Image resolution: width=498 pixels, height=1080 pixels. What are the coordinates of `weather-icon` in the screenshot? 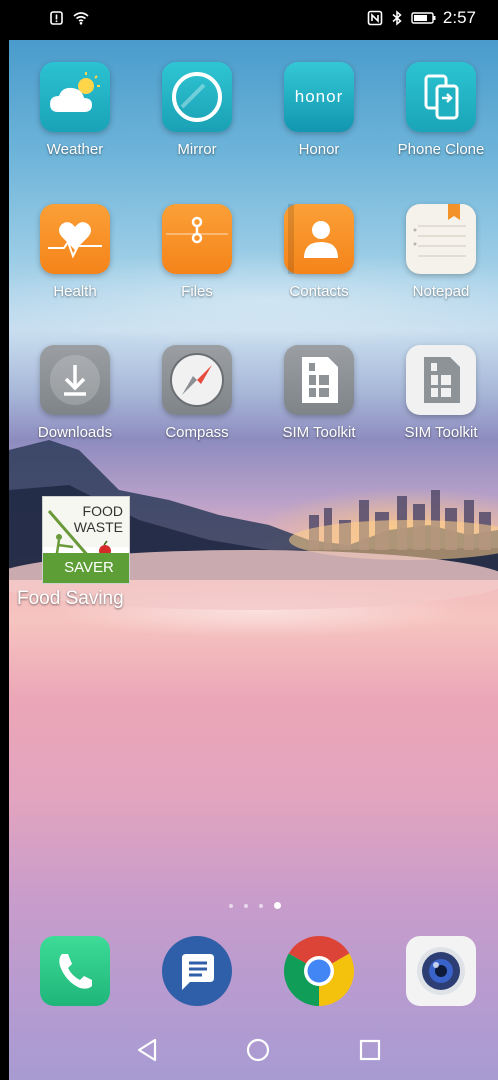 It's located at (75, 97).